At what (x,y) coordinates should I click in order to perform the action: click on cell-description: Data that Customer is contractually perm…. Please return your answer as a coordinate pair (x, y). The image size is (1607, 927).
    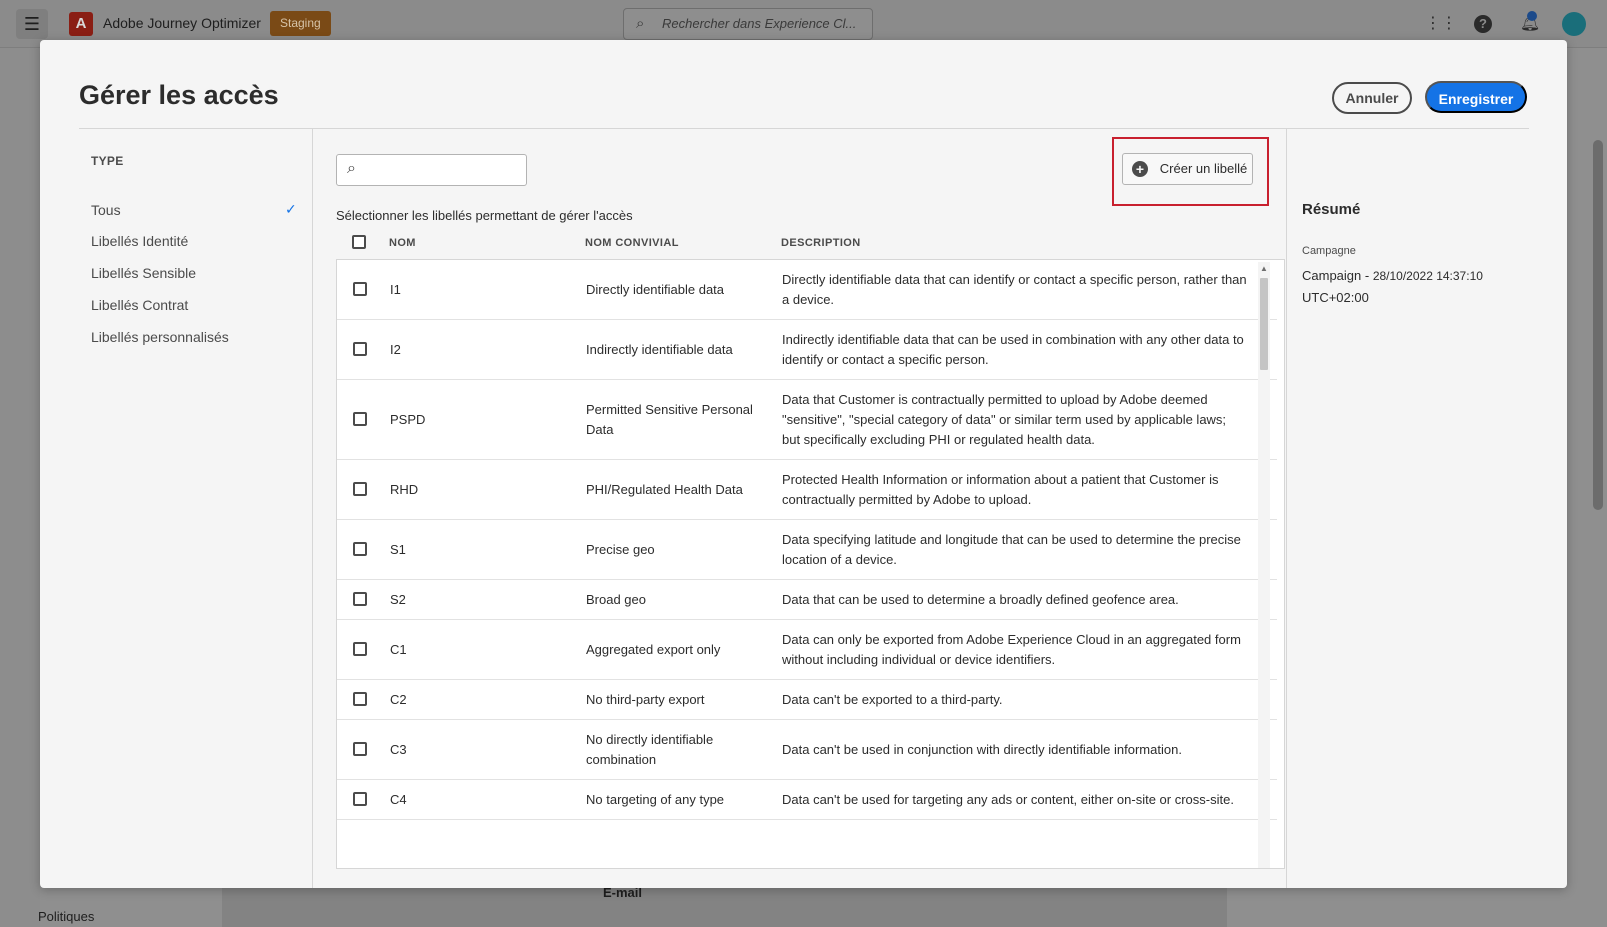
    Looking at the image, I should click on (1004, 419).